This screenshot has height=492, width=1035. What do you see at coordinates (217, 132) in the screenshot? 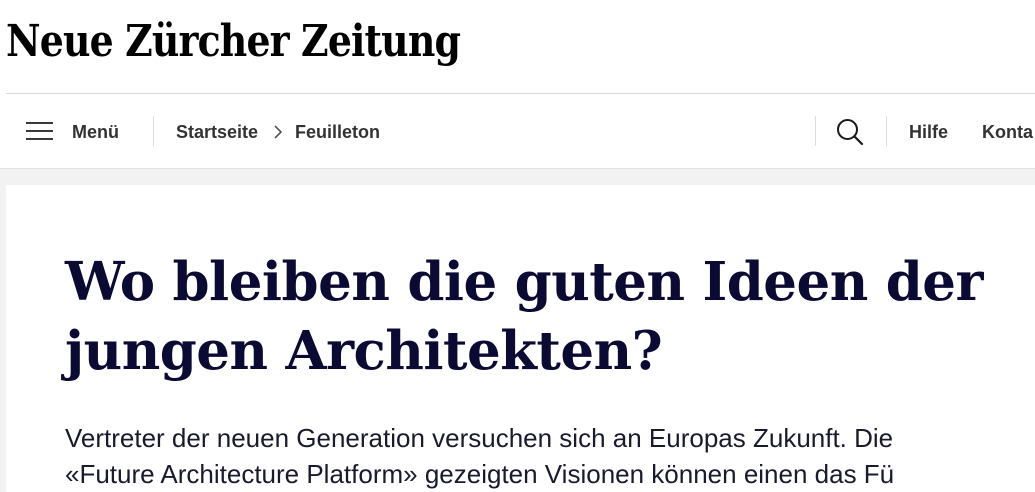
I see `breadcrumb-home-link: Startseite` at bounding box center [217, 132].